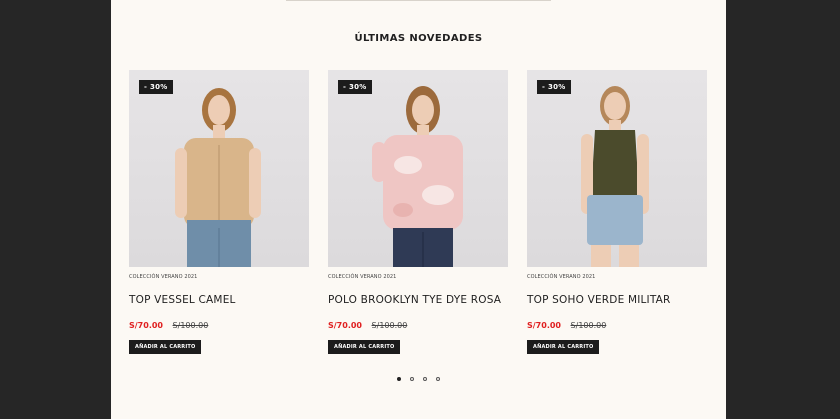 This screenshot has width=840, height=419. Describe the element at coordinates (418, 0) in the screenshot. I see `divider` at that location.